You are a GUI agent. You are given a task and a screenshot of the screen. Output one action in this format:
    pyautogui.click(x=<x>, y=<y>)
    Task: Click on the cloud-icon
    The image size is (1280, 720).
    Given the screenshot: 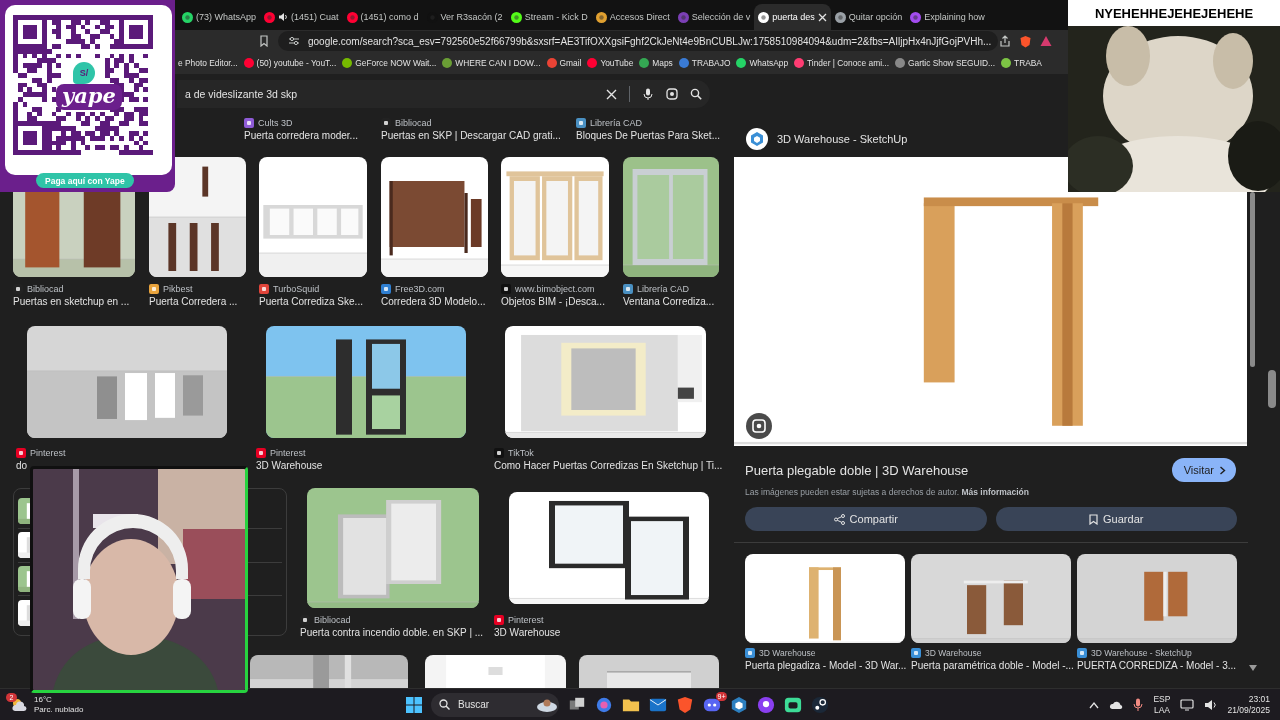 What is the action you would take?
    pyautogui.click(x=1116, y=704)
    